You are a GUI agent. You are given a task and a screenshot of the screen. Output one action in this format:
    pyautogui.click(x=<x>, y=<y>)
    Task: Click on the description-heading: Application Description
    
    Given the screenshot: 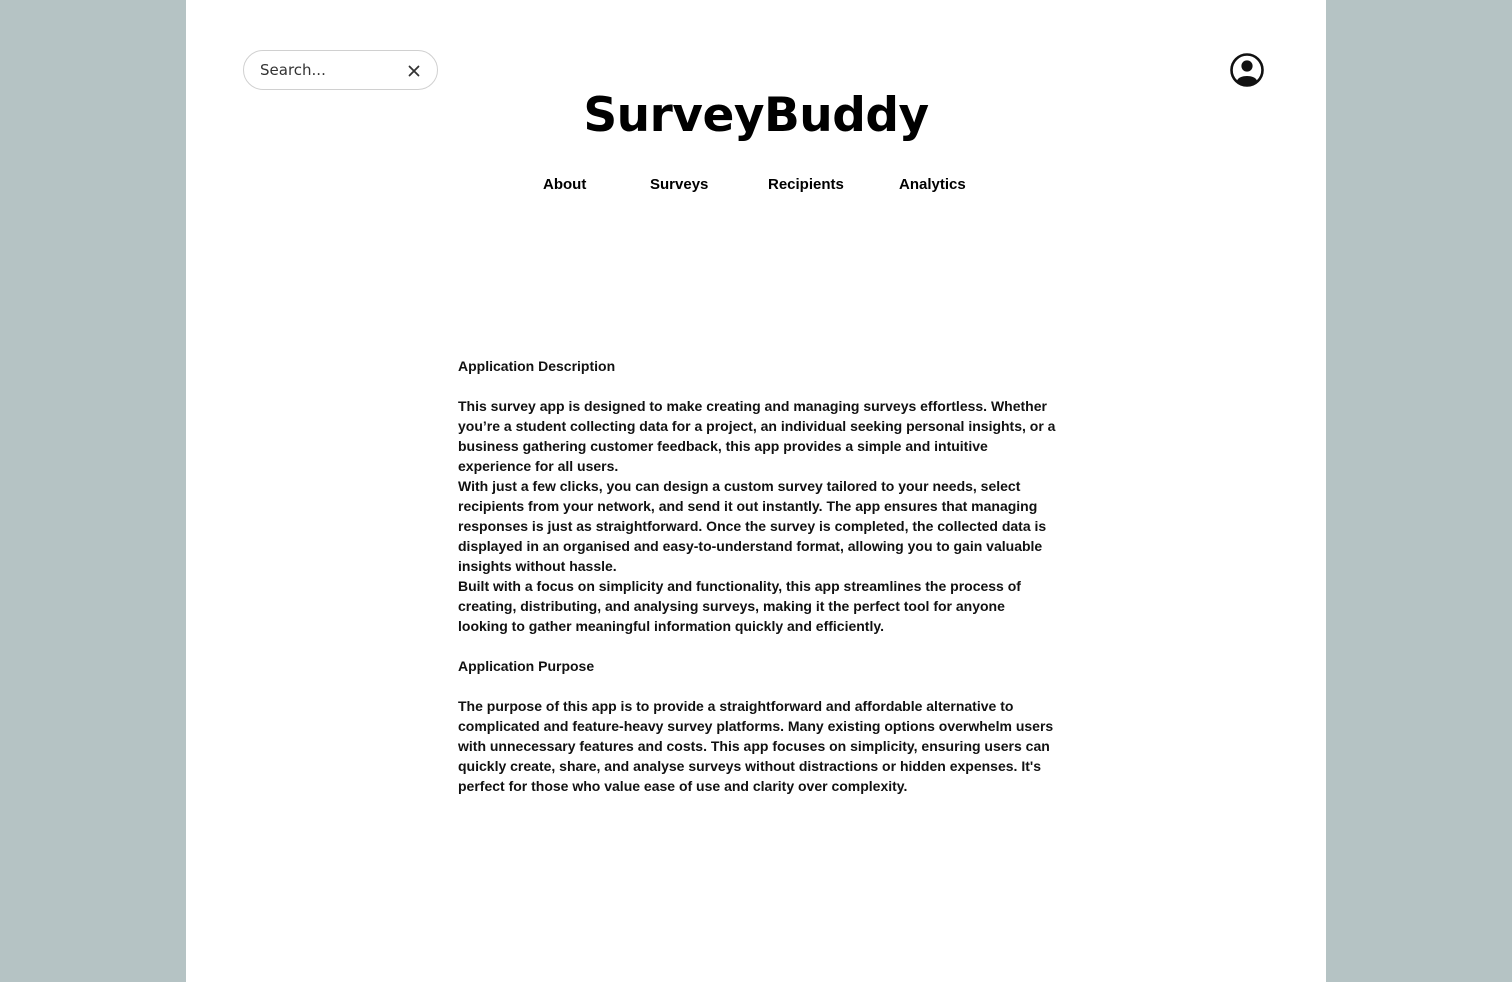 What is the action you would take?
    pyautogui.click(x=537, y=366)
    